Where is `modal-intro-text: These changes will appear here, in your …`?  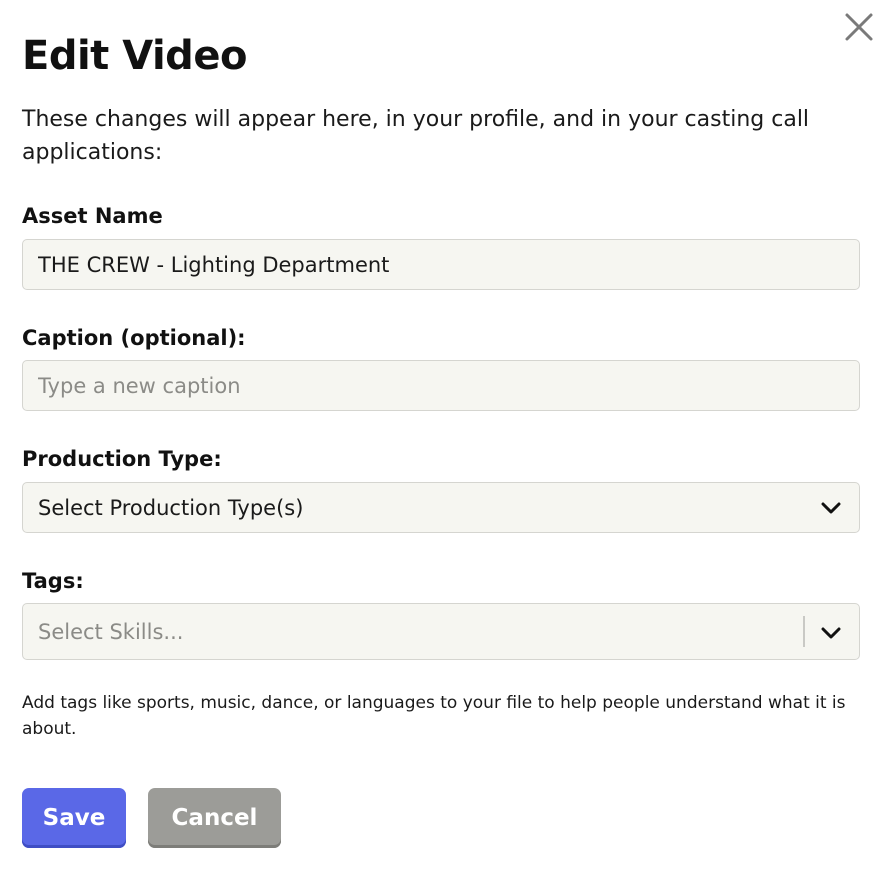 modal-intro-text: These changes will appear here, in your … is located at coordinates (416, 136).